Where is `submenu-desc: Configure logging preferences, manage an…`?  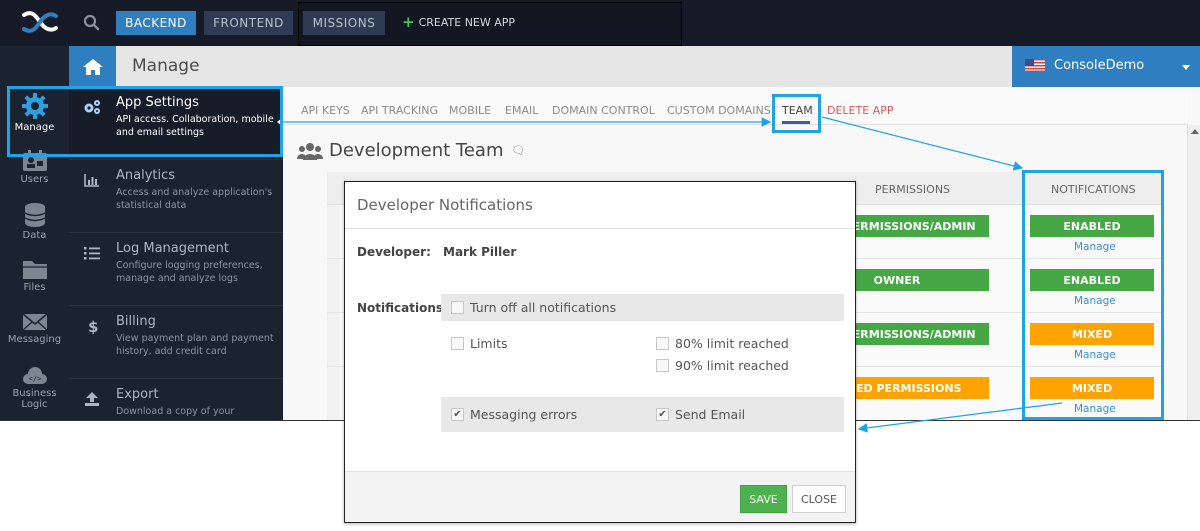
submenu-desc: Configure logging preferences, manage an… is located at coordinates (189, 272).